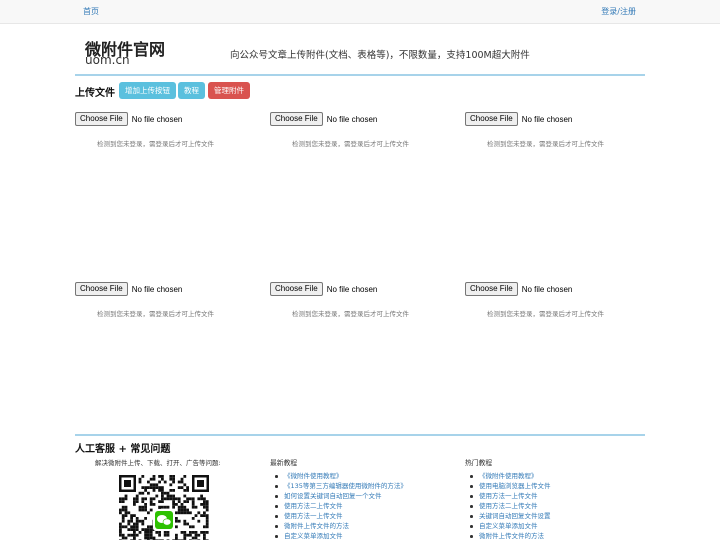 This screenshot has height=541, width=720. I want to click on tutorial-link: 《135等第三方编辑器使用微附件的方法》, so click(339, 486).